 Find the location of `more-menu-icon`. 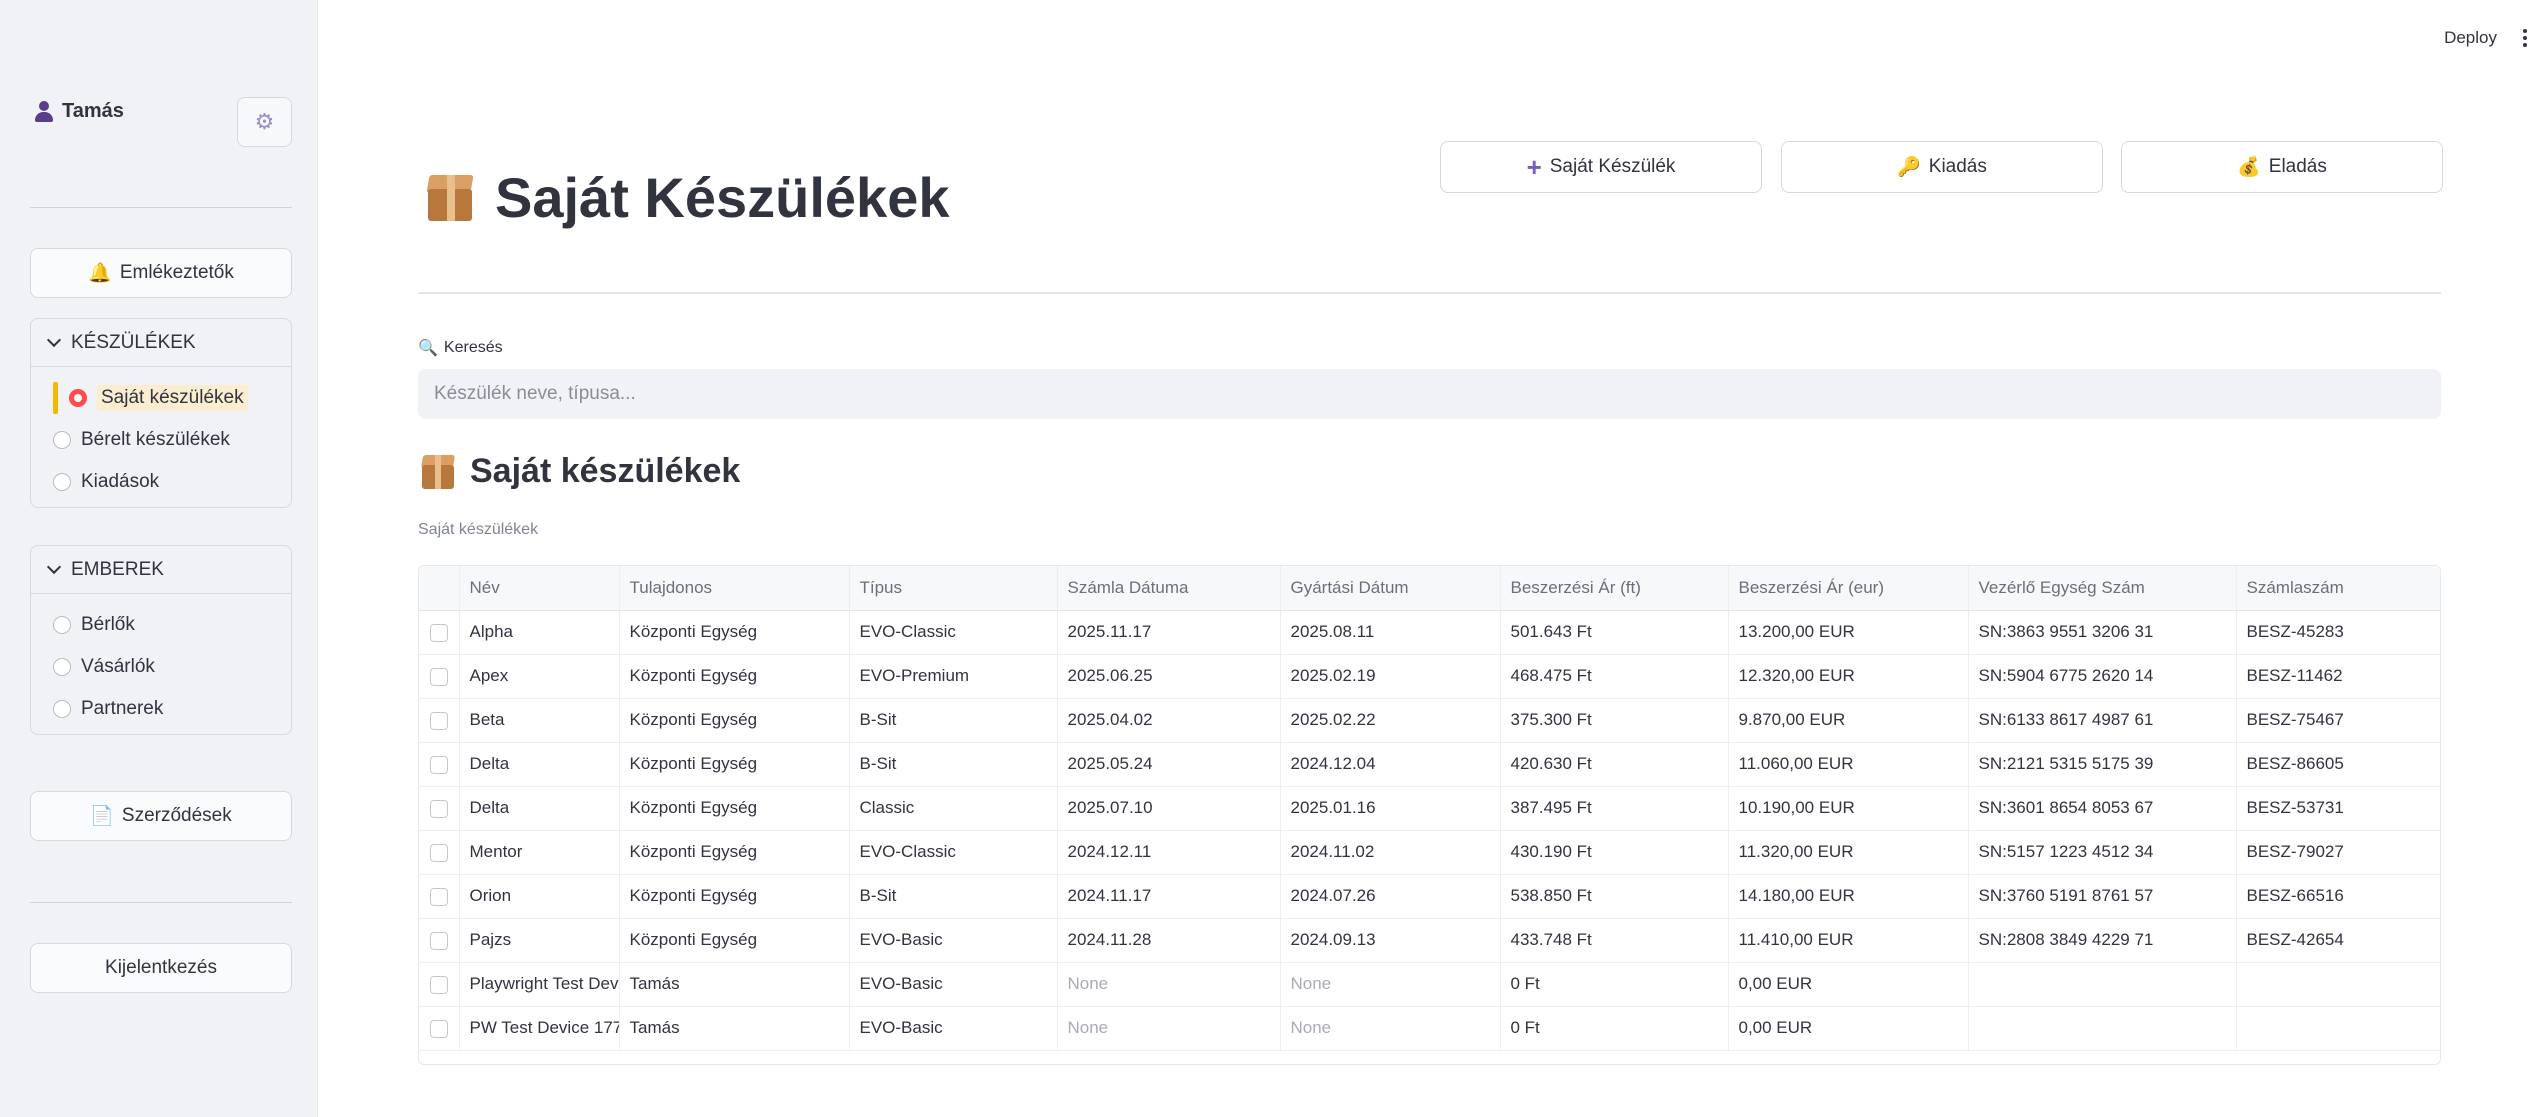

more-menu-icon is located at coordinates (2525, 38).